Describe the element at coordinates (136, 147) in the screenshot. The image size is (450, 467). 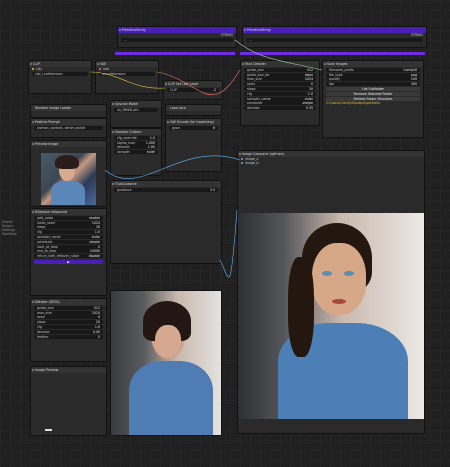
I see `widget-denoise: denoise 1.00` at that location.